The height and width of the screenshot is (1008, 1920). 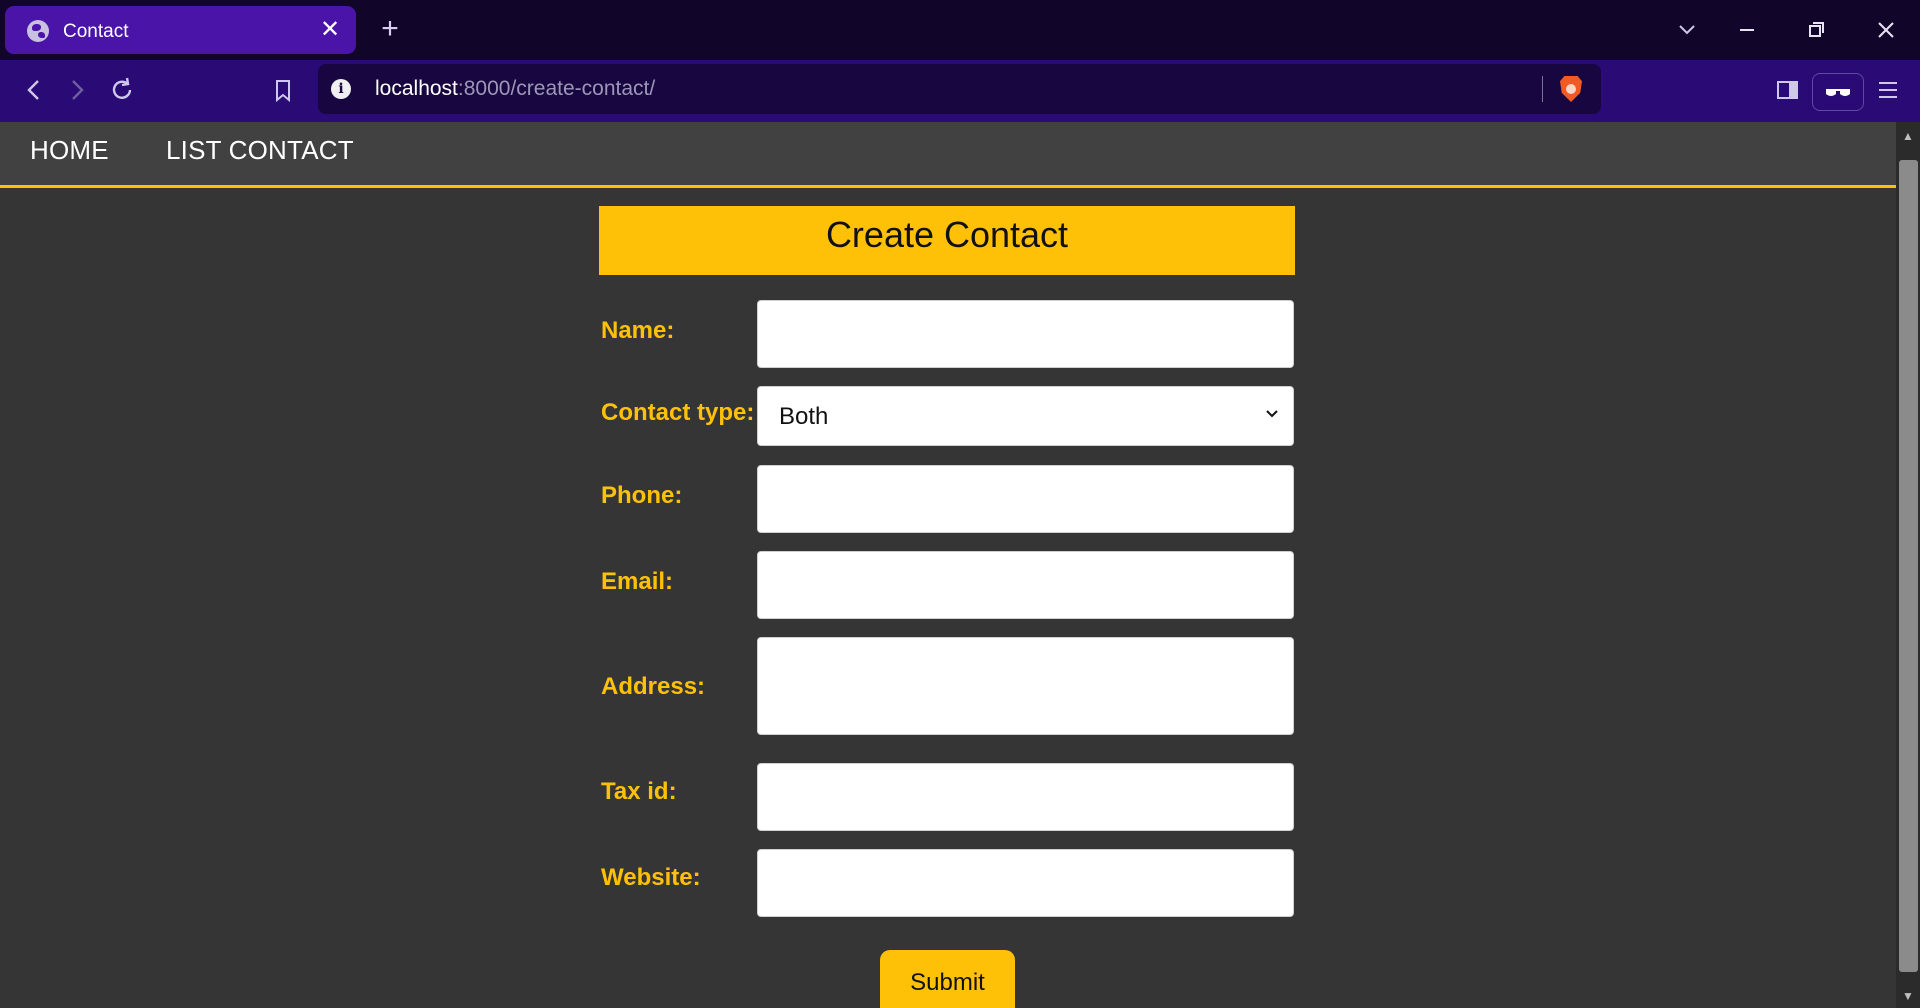 I want to click on scrollbar-thumb, so click(x=1908, y=566).